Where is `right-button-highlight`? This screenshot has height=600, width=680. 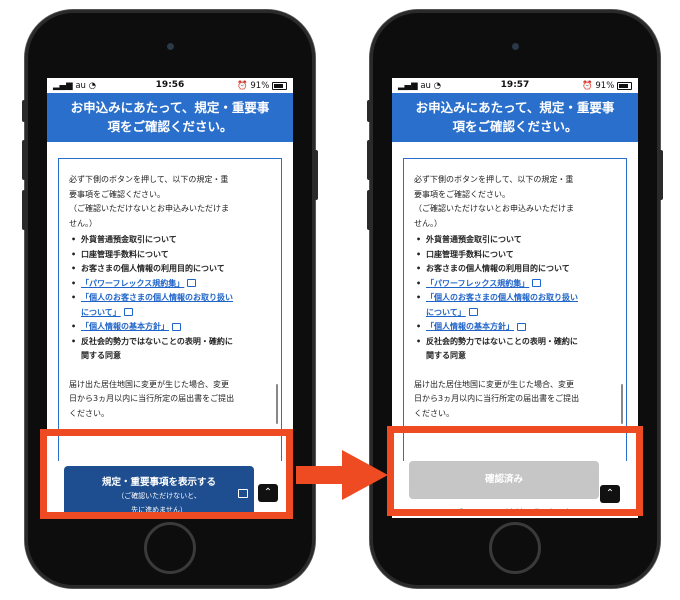
right-button-highlight is located at coordinates (515, 471).